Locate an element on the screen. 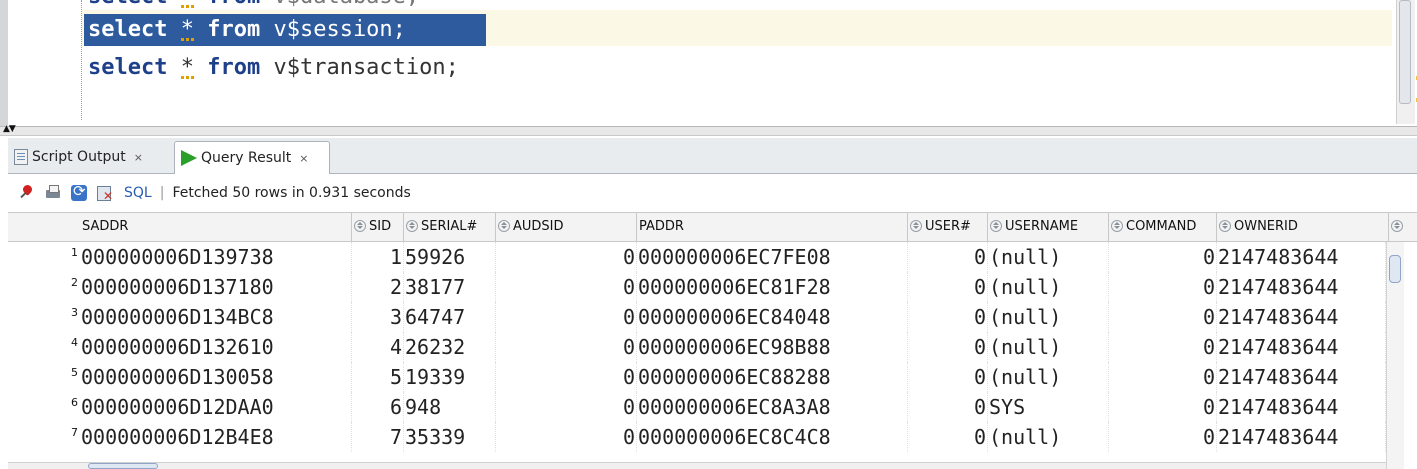 The height and width of the screenshot is (469, 1417). cell-paddr: 000000006EC88288 is located at coordinates (772, 377).